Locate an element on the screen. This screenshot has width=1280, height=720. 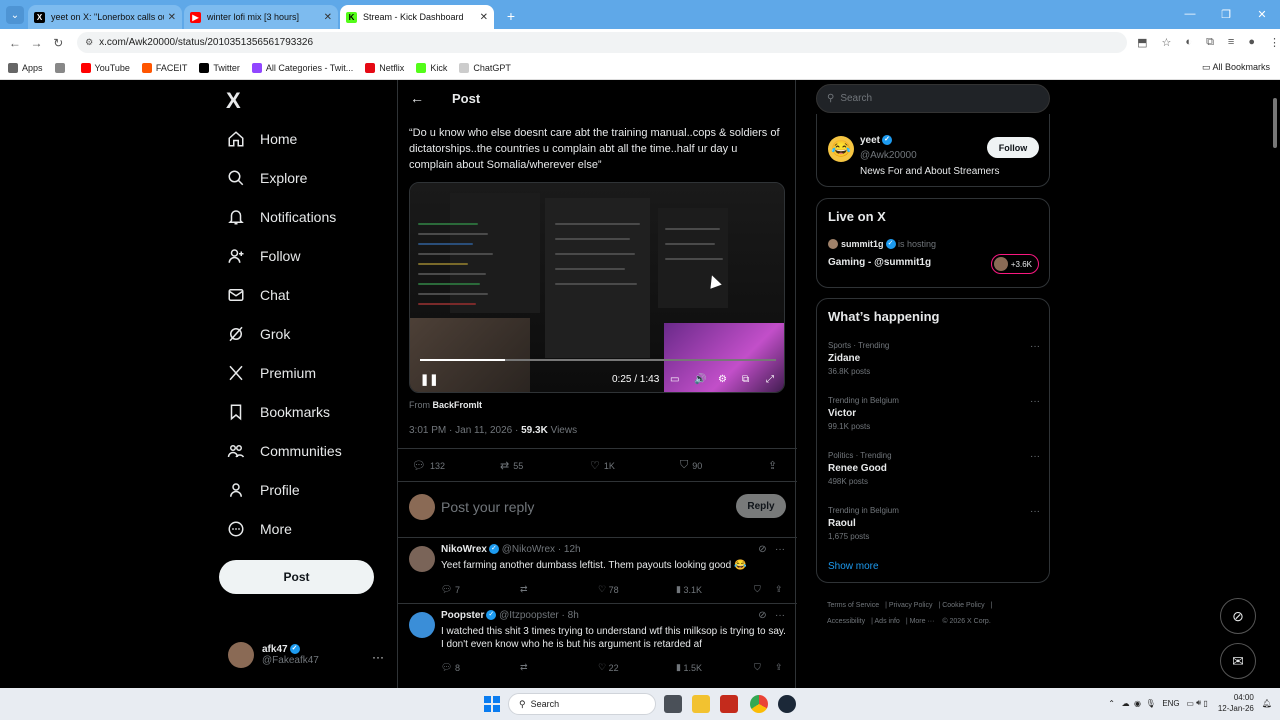
settings-icon: ⚙ is located at coordinates (722, 379).